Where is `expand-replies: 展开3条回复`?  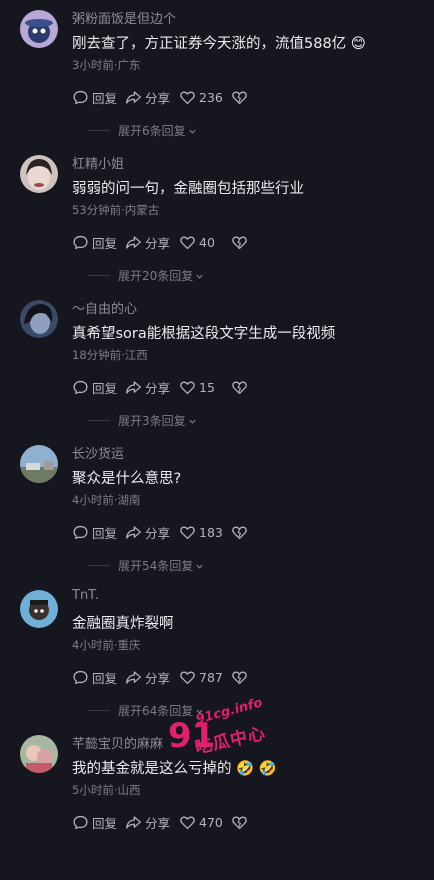 expand-replies: 展开3条回复 is located at coordinates (217, 420).